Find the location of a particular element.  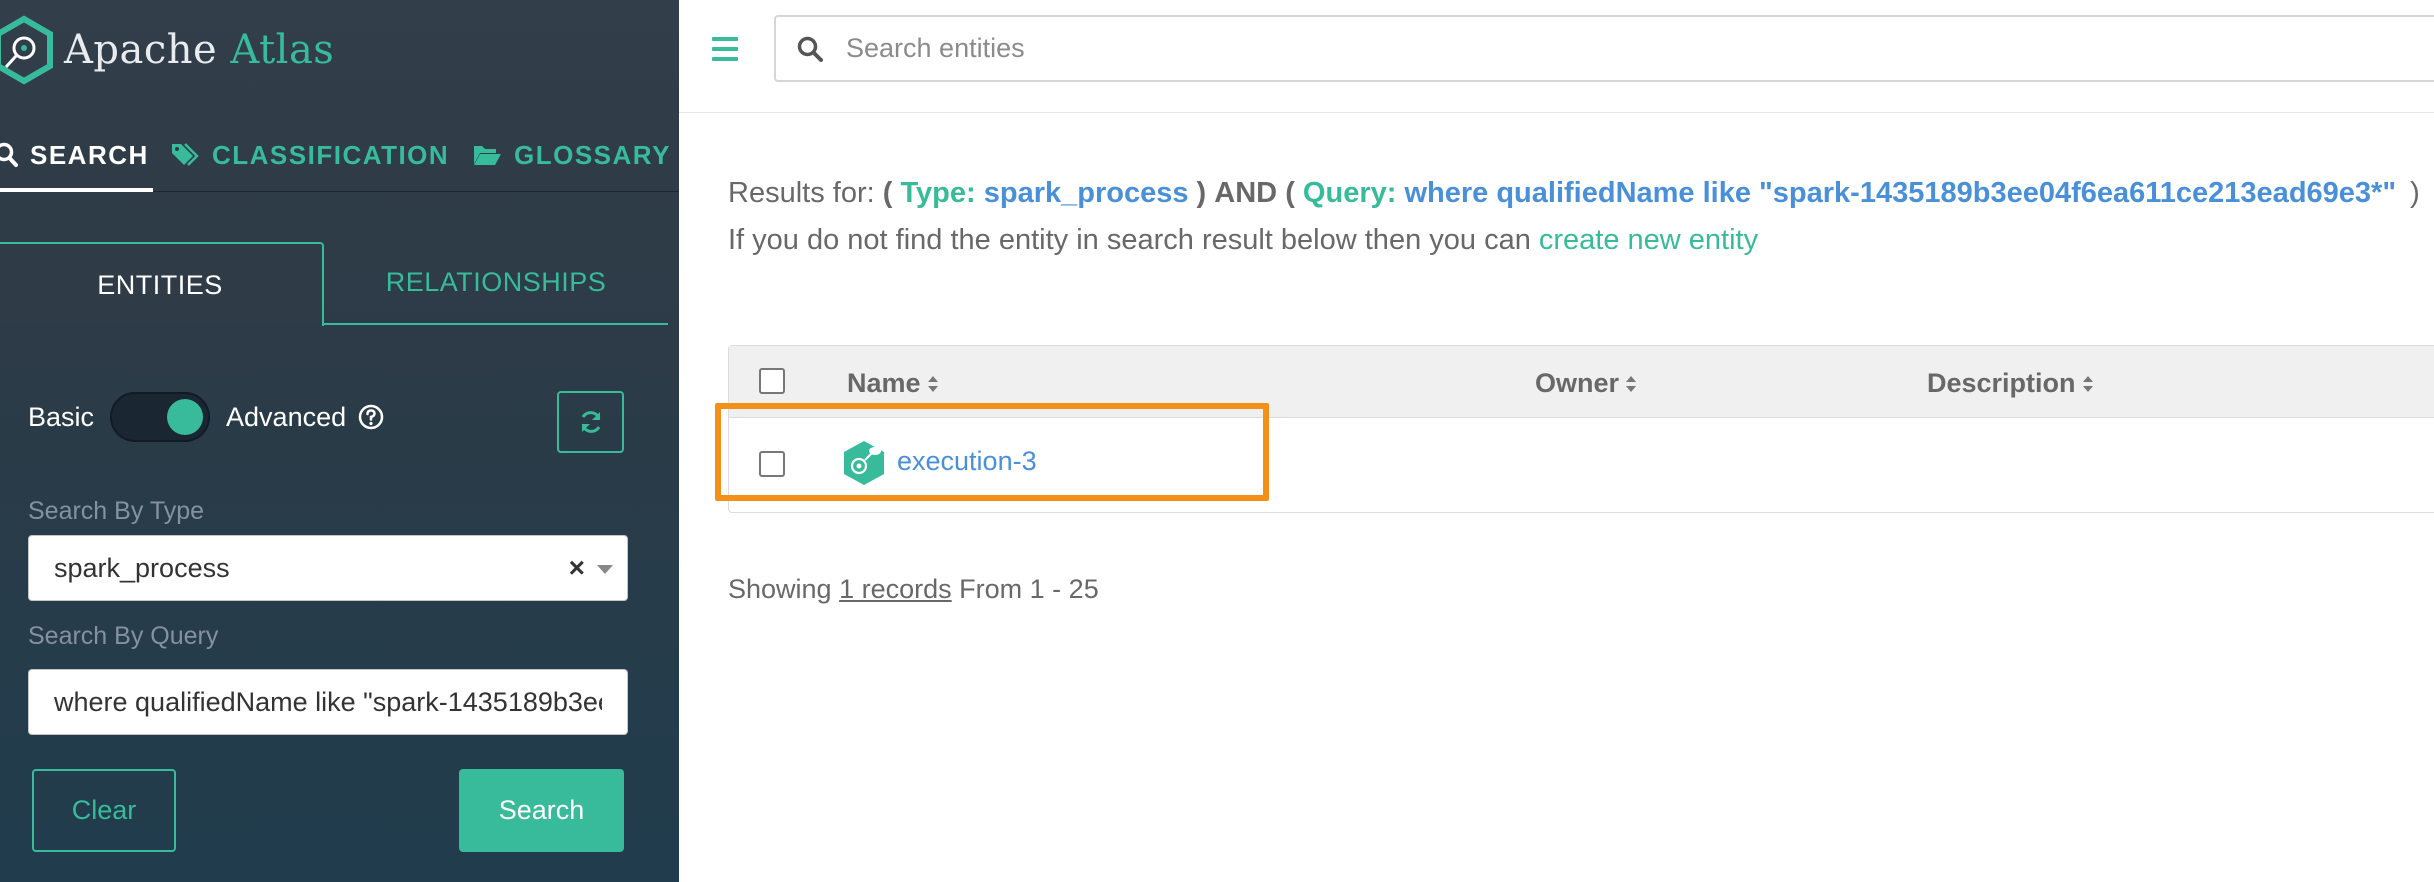

highlight-box is located at coordinates (992, 452).